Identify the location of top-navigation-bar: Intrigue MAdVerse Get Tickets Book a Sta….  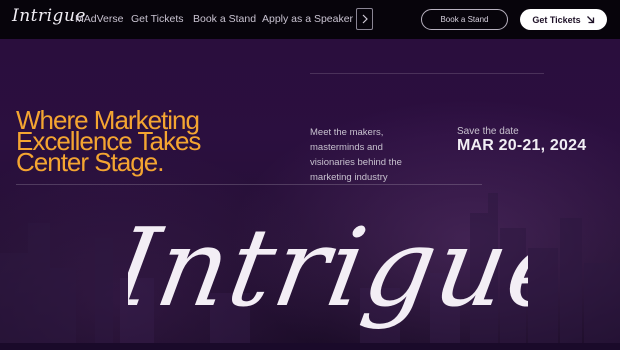
(310, 19).